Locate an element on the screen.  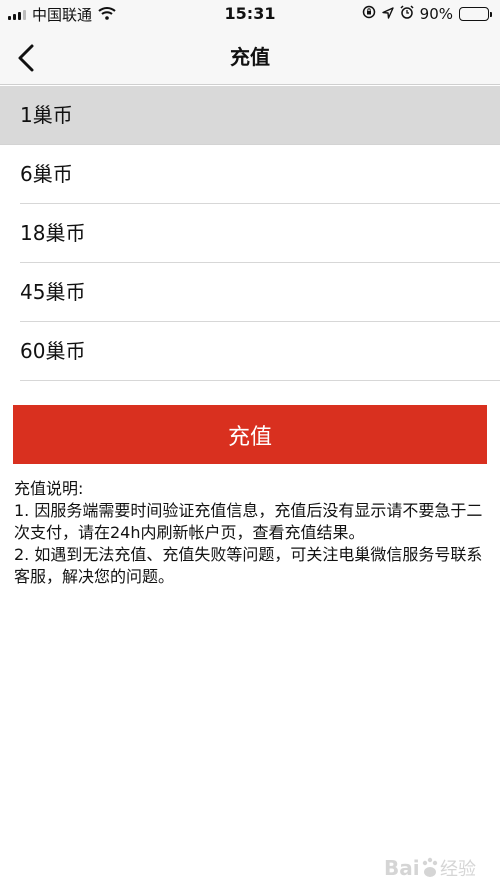
page-title: 充值 is located at coordinates (250, 57).